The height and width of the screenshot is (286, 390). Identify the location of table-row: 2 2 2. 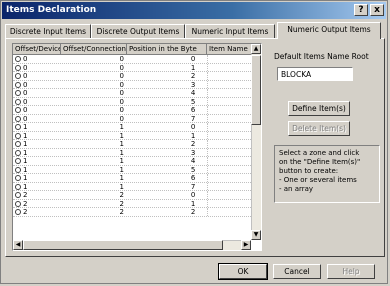
(133, 212).